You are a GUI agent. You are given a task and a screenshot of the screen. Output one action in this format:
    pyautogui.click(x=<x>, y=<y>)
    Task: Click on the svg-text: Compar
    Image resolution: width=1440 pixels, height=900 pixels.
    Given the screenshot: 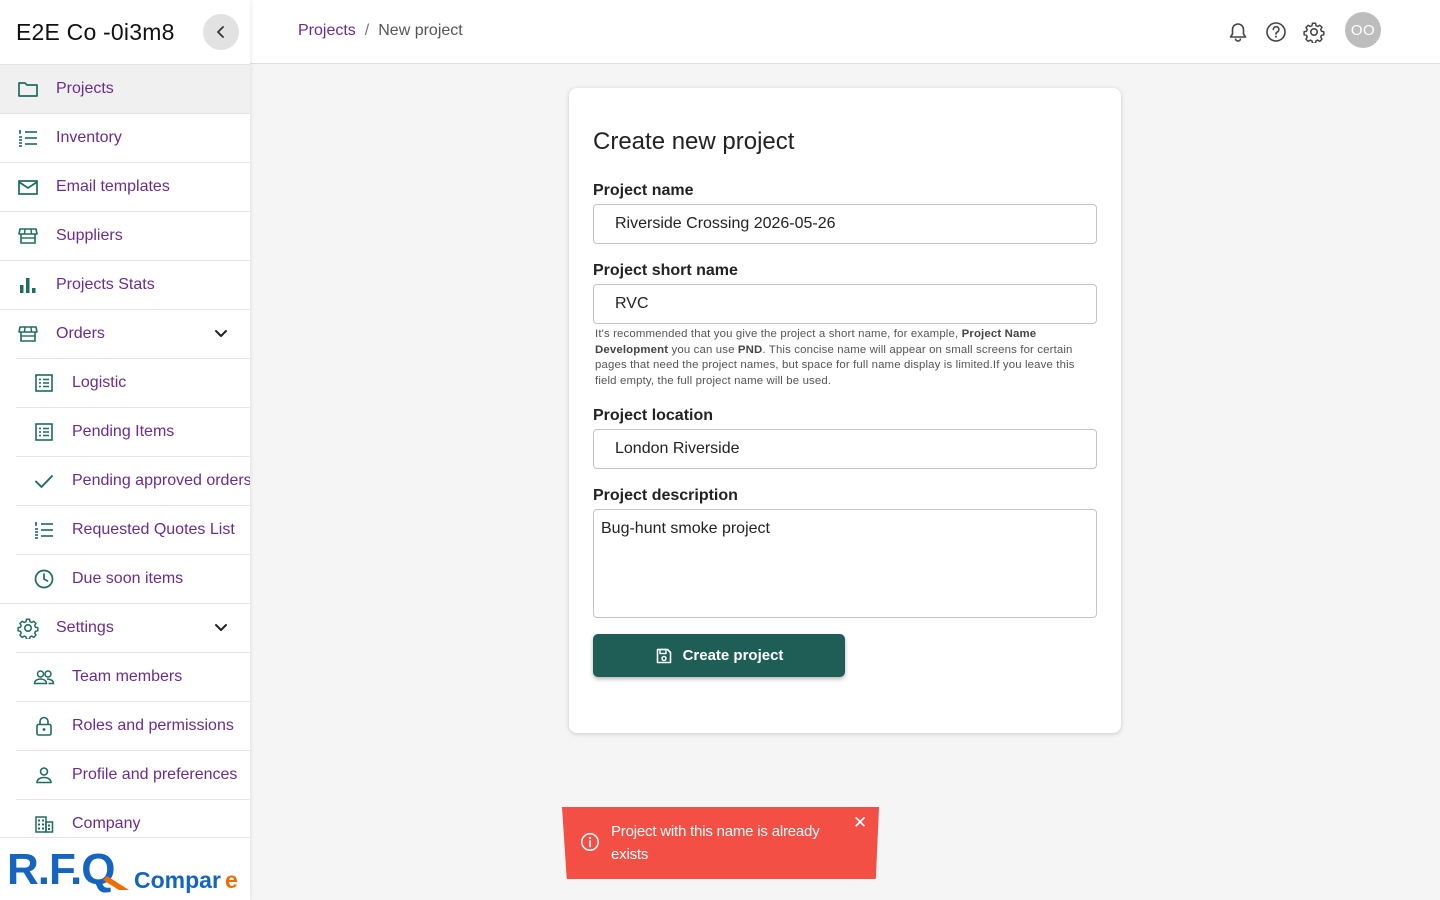 What is the action you would take?
    pyautogui.click(x=177, y=880)
    